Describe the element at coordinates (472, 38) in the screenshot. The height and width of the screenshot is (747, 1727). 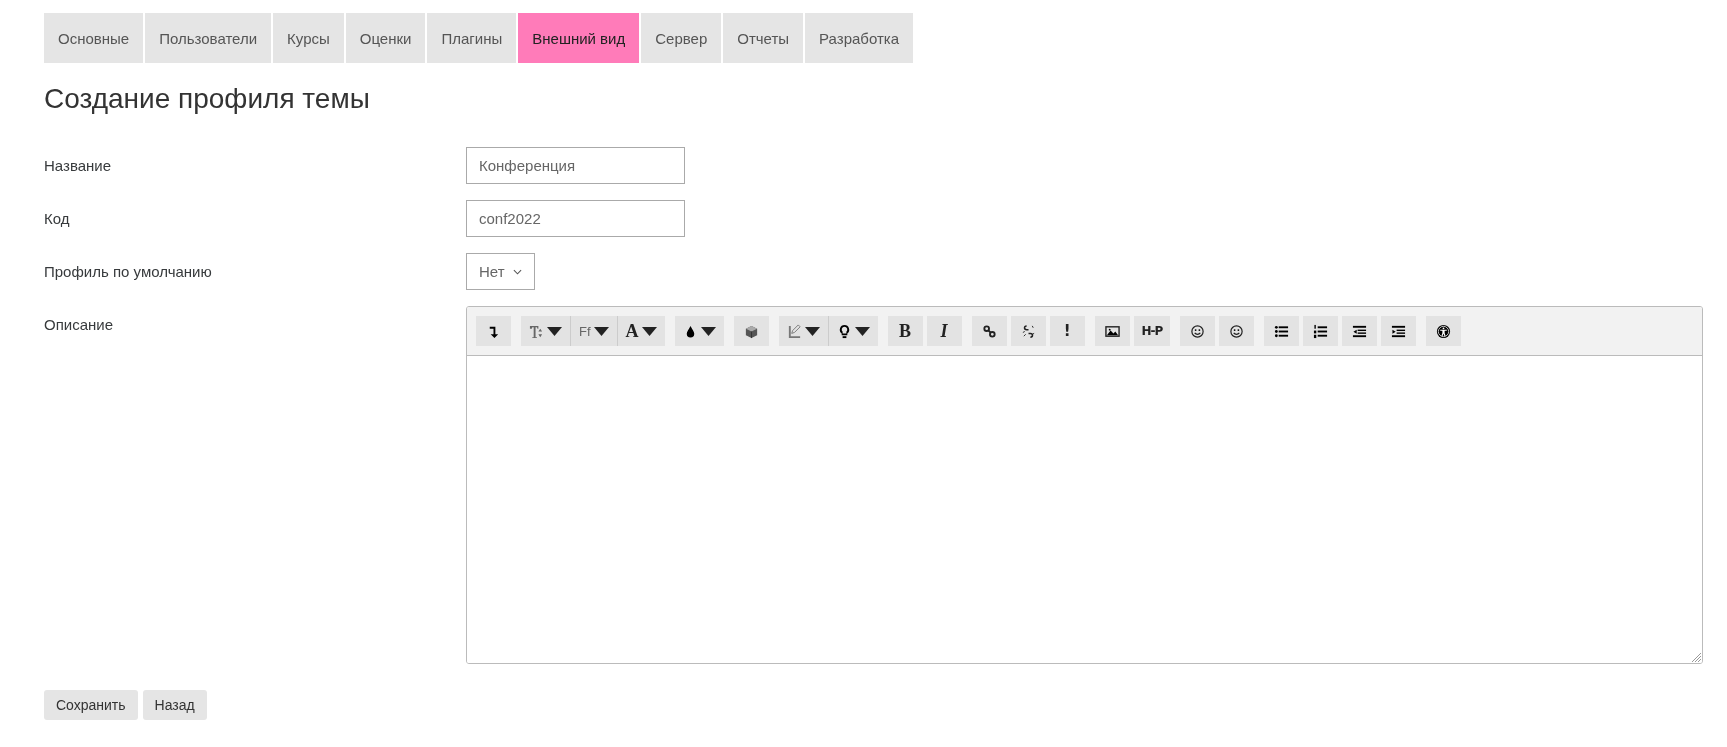
I see `tab: Плагины` at that location.